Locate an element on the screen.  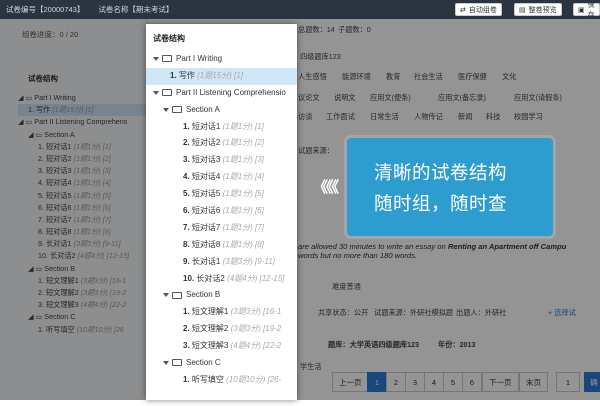
tree-item: 1. 写作 (1题15分) [1] is located at coordinates (221, 76).